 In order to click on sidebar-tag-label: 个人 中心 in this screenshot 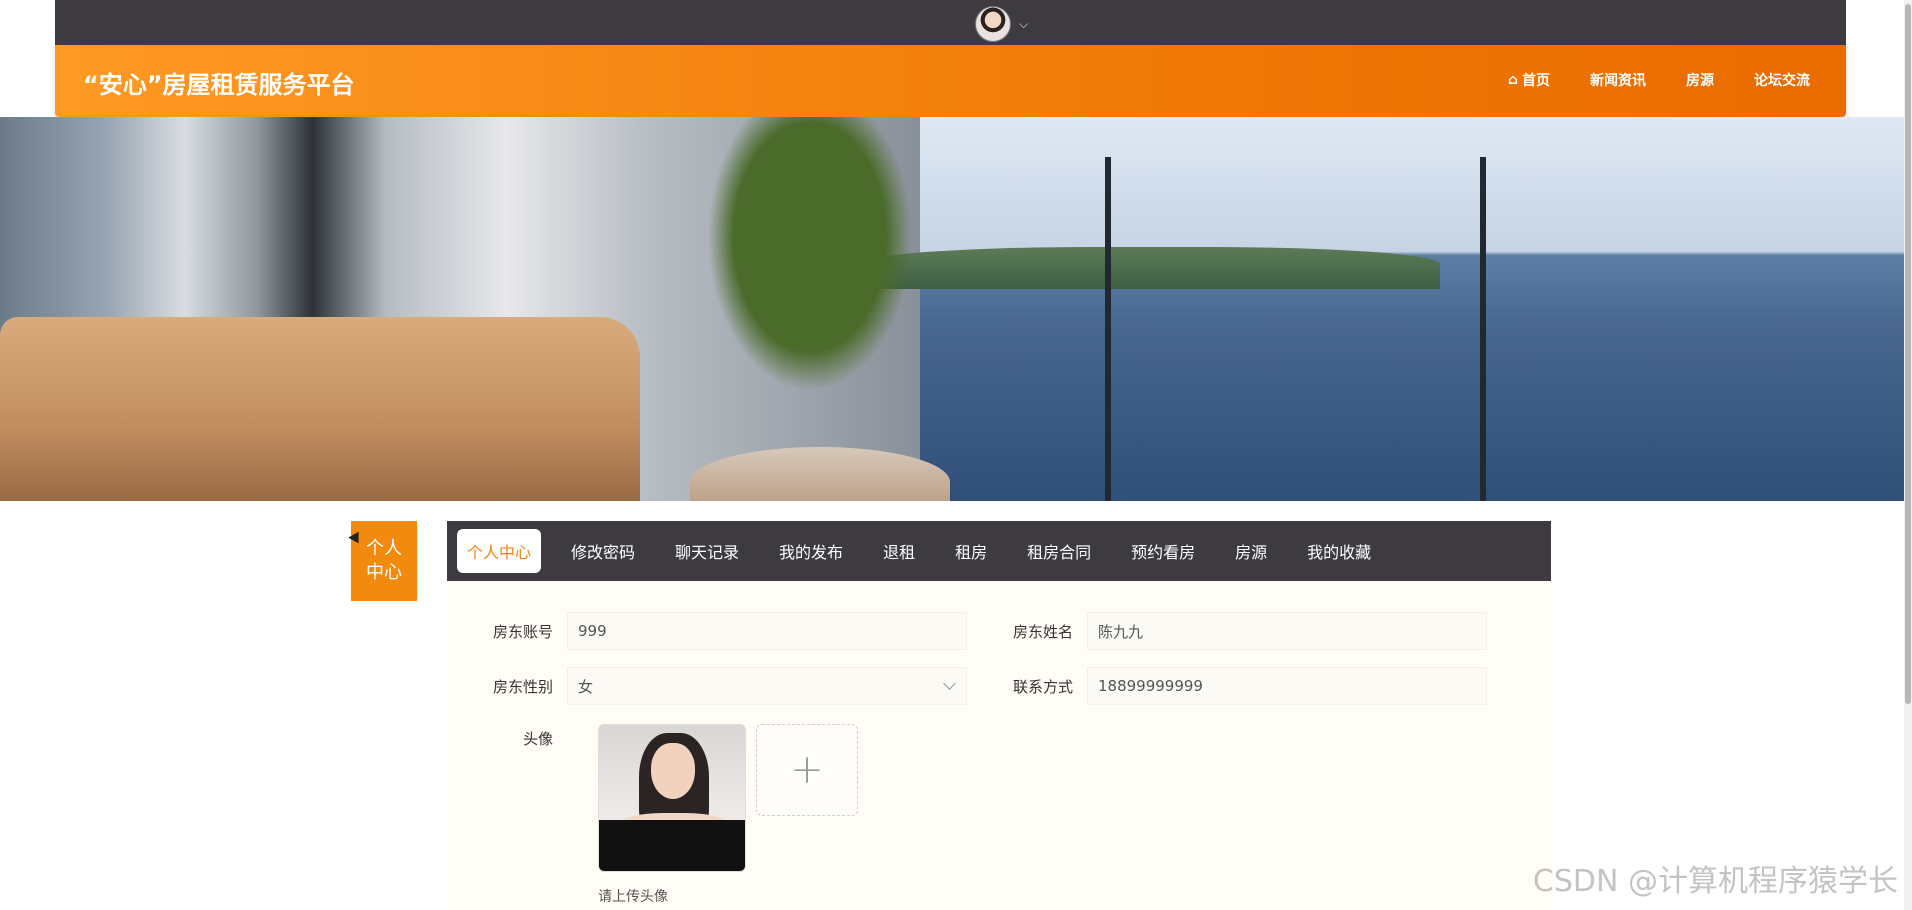, I will do `click(384, 560)`.